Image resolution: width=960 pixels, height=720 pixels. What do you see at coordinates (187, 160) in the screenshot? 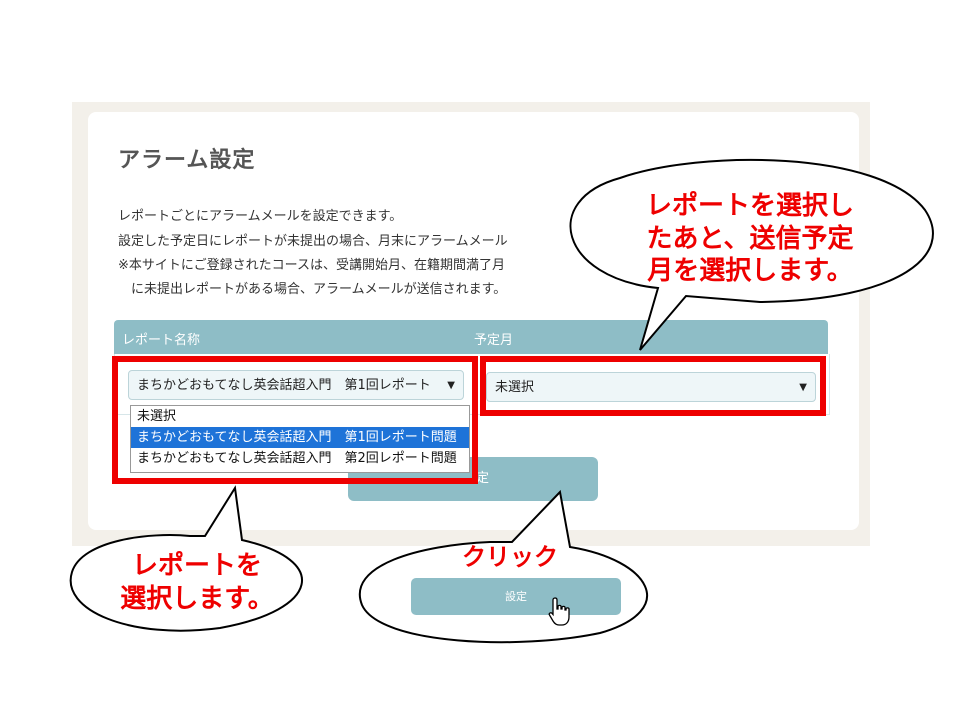
I see `page-title: アラーム設定` at bounding box center [187, 160].